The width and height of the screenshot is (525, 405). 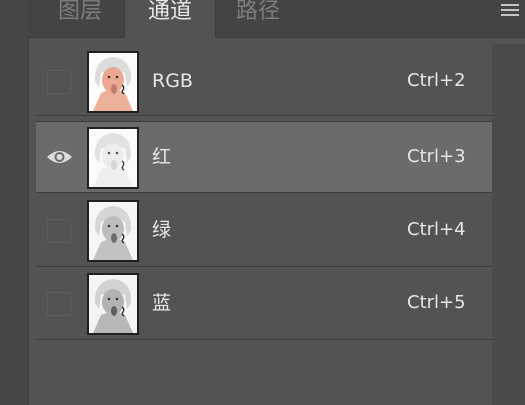 I want to click on channel-thumbnail-blue, so click(x=113, y=304).